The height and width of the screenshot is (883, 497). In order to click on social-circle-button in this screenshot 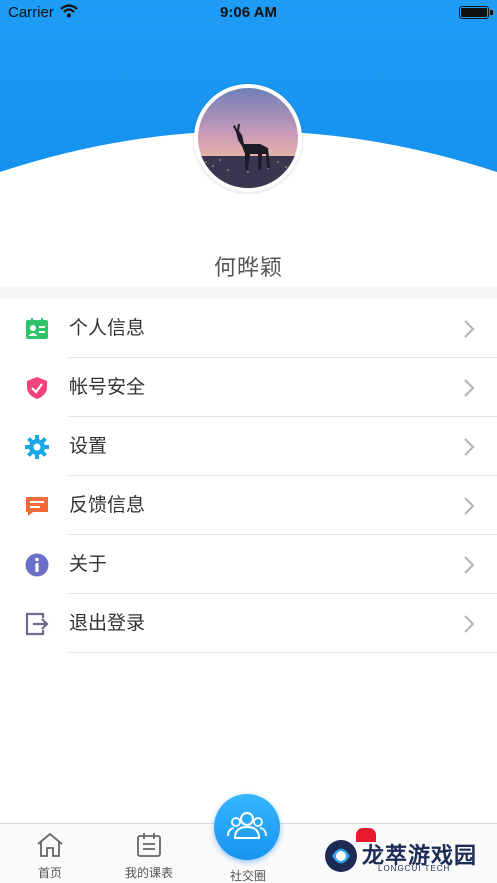, I will do `click(247, 827)`.